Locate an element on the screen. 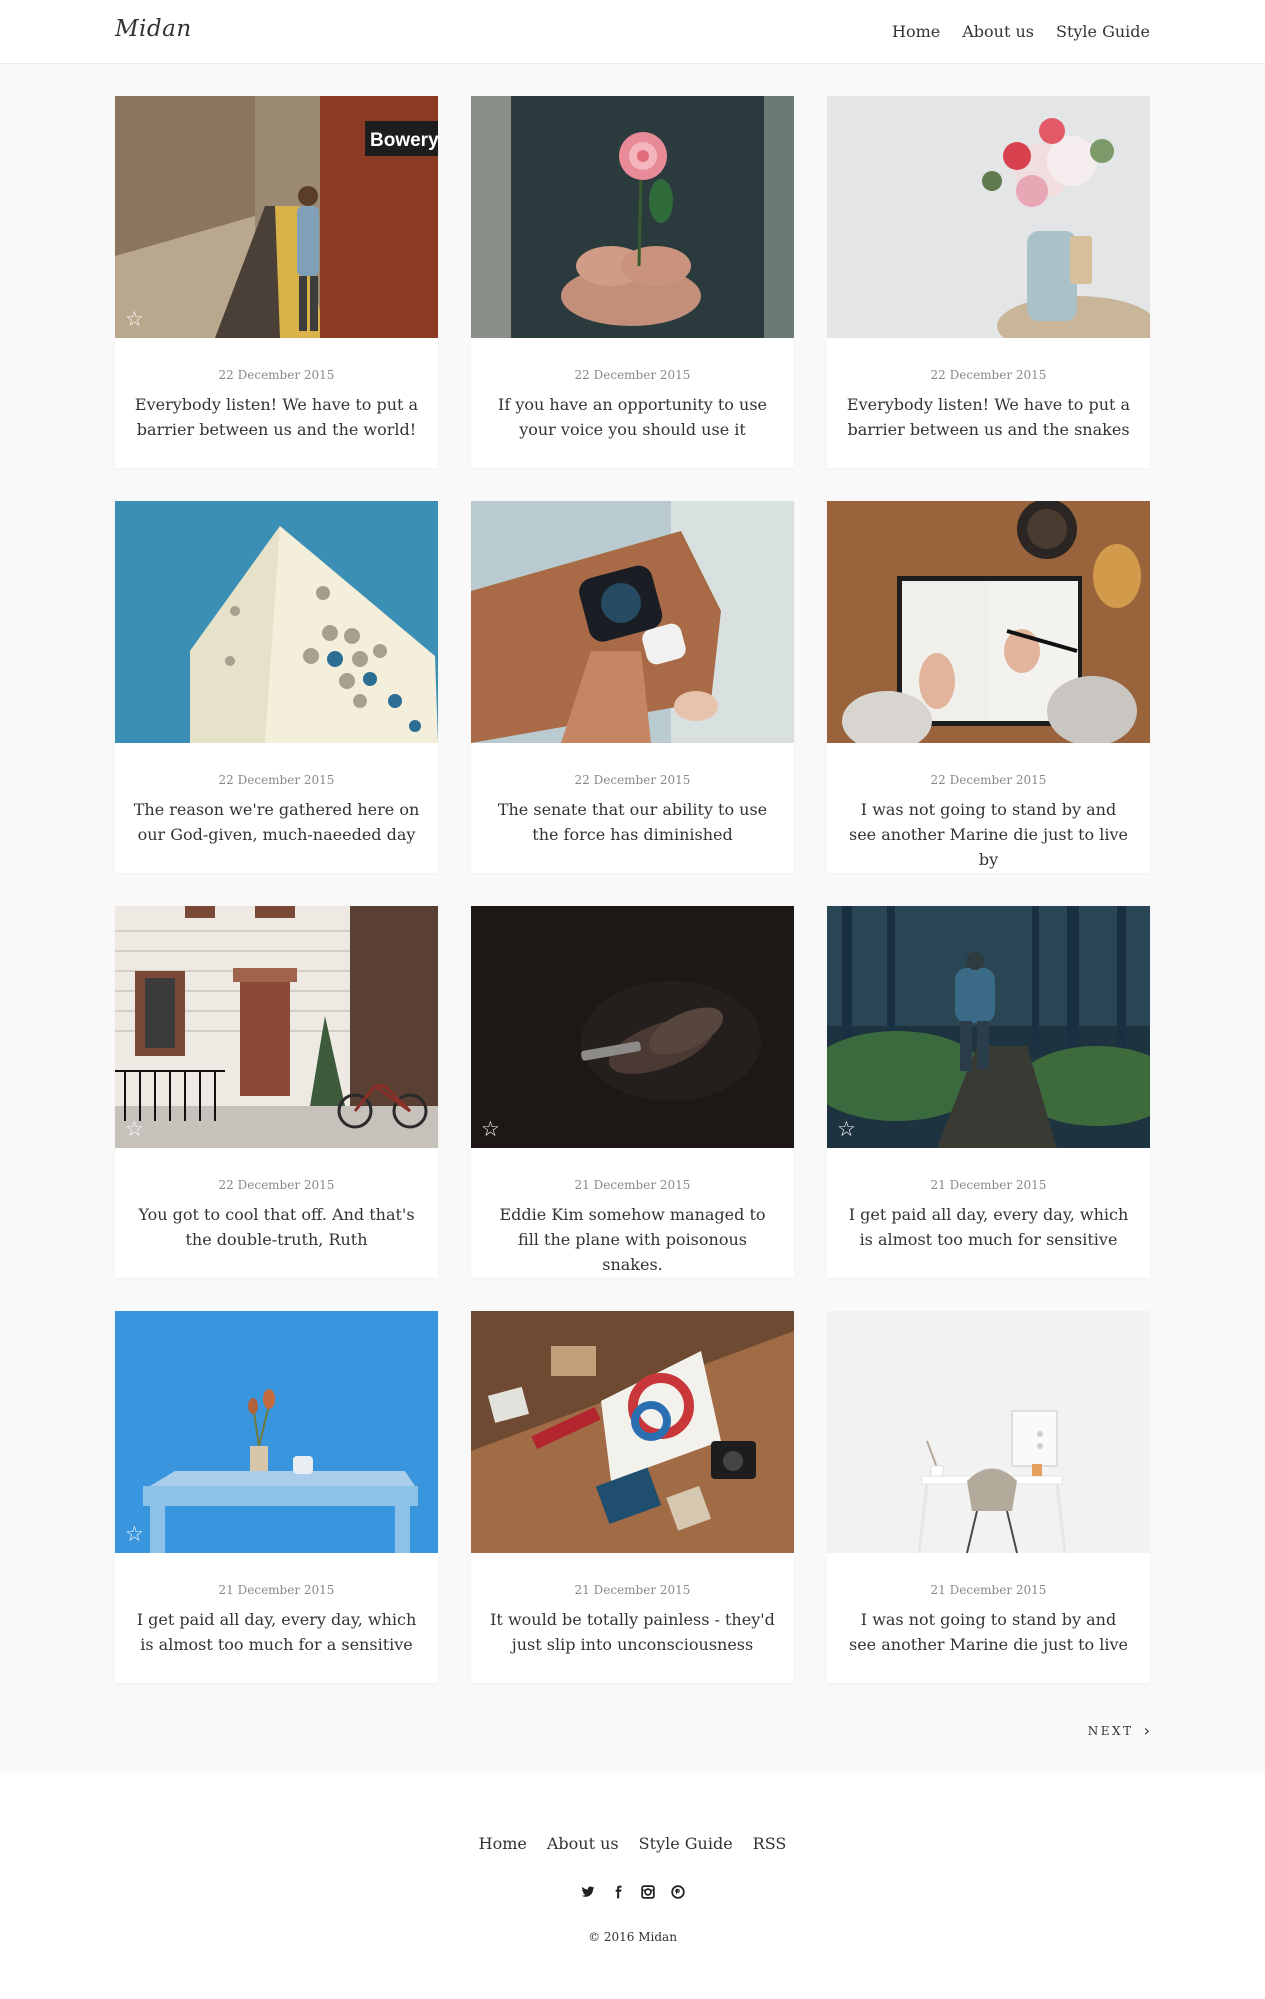 Image resolution: width=1265 pixels, height=1999 pixels. twitter-icon is located at coordinates (588, 1891).